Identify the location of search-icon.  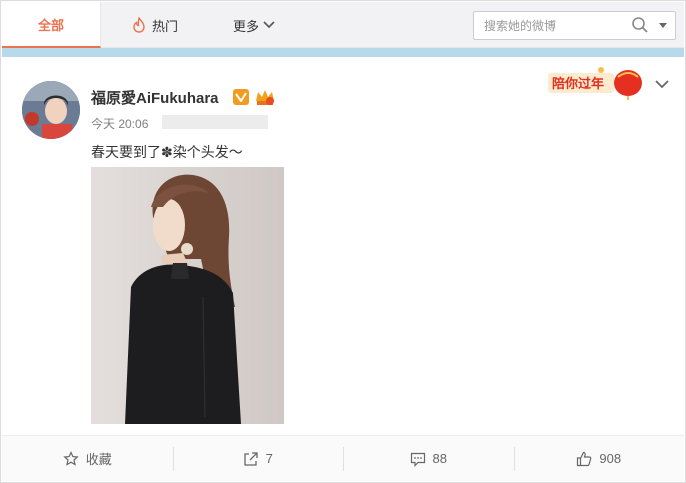
(640, 25).